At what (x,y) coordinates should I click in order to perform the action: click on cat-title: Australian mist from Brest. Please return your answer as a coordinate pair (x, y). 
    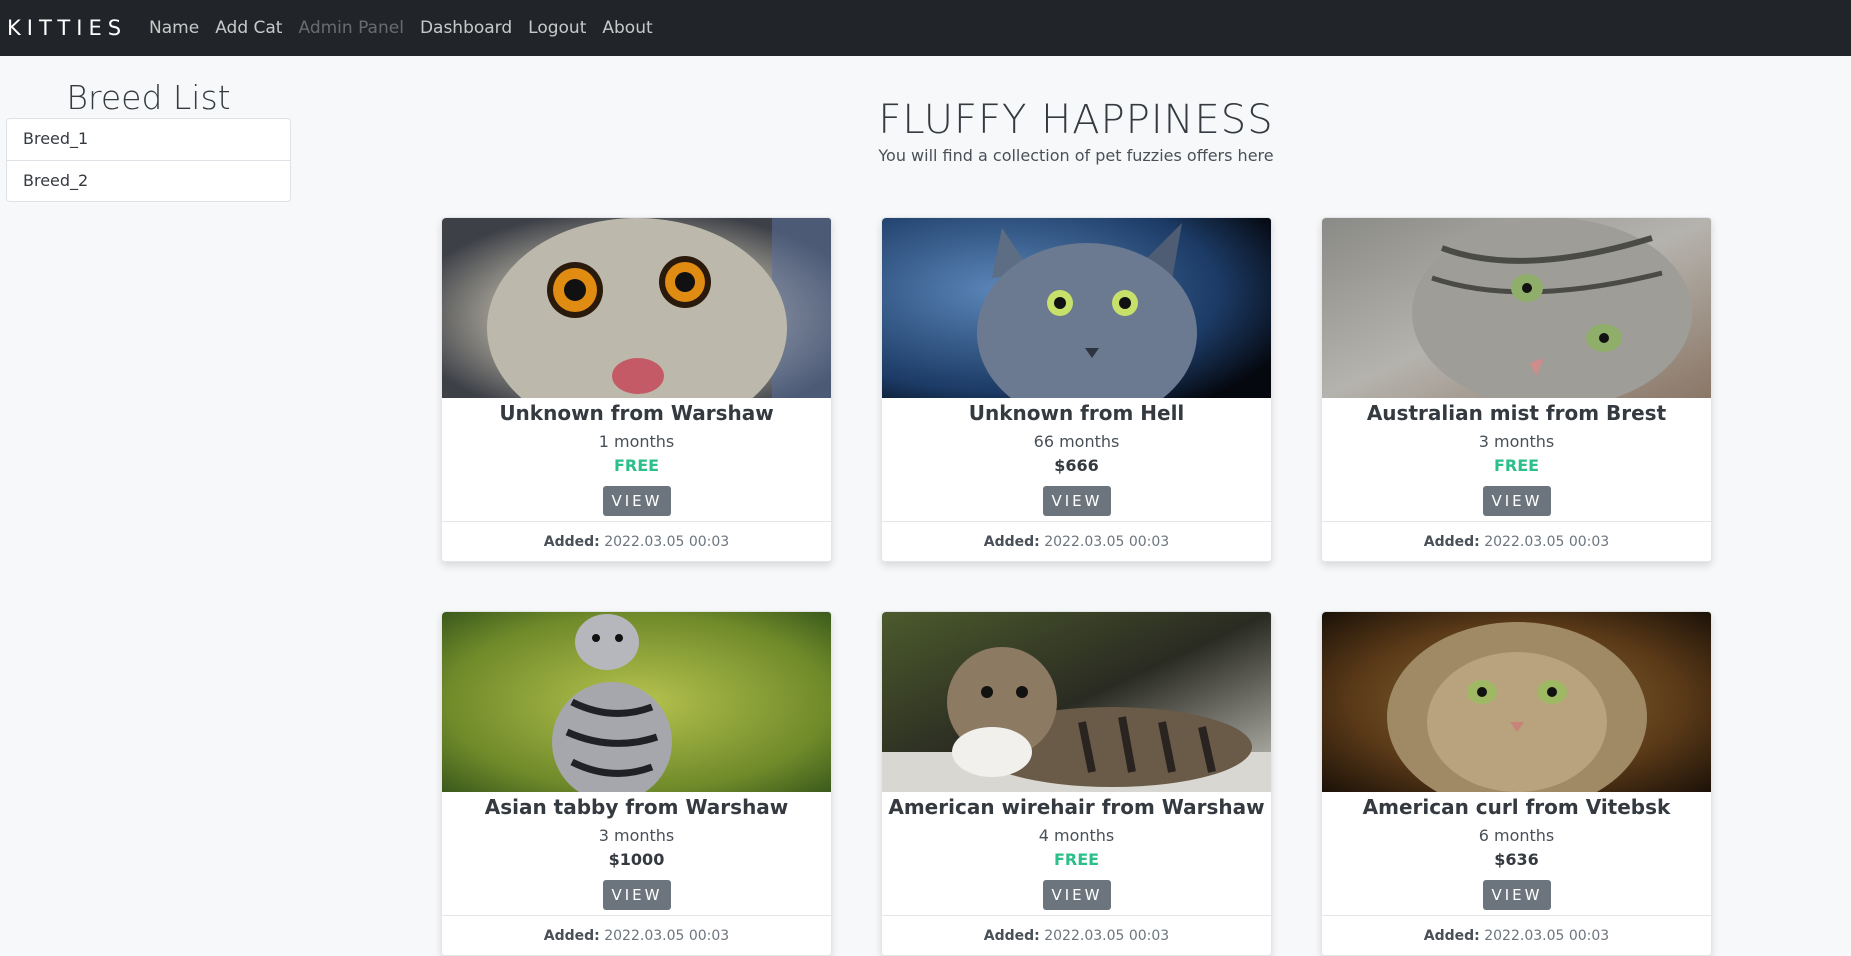
    Looking at the image, I should click on (1516, 413).